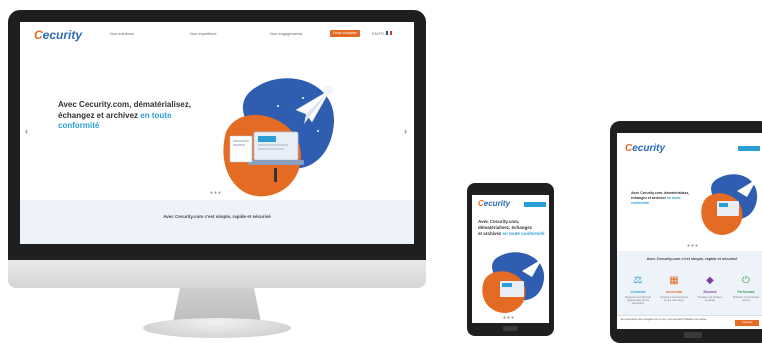 This screenshot has width=762, height=345. I want to click on tablet-hero-line-2: échangez et archivez, so click(649, 198).